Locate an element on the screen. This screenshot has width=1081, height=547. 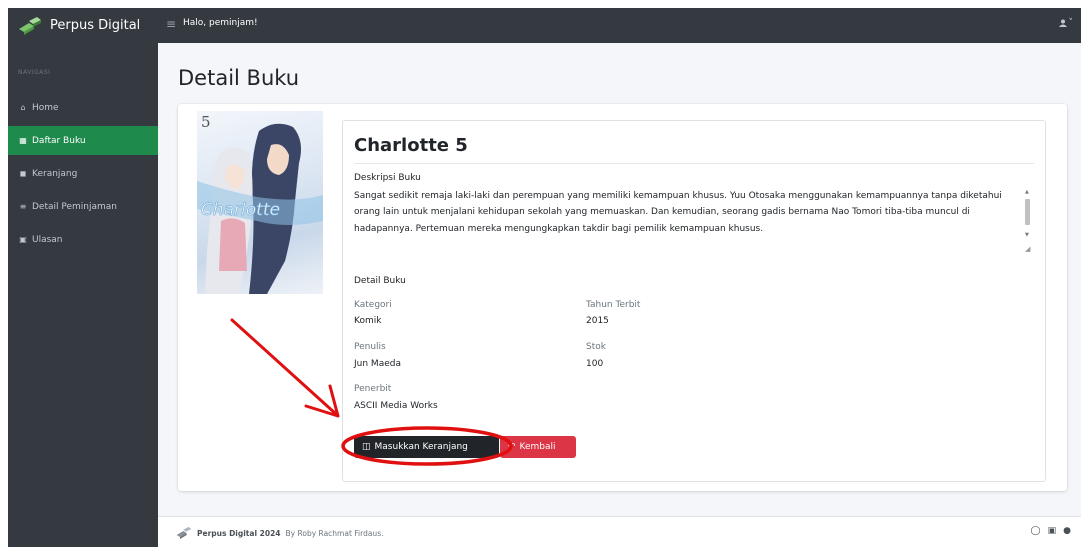
annotation-overlay is located at coordinates (371, 392).